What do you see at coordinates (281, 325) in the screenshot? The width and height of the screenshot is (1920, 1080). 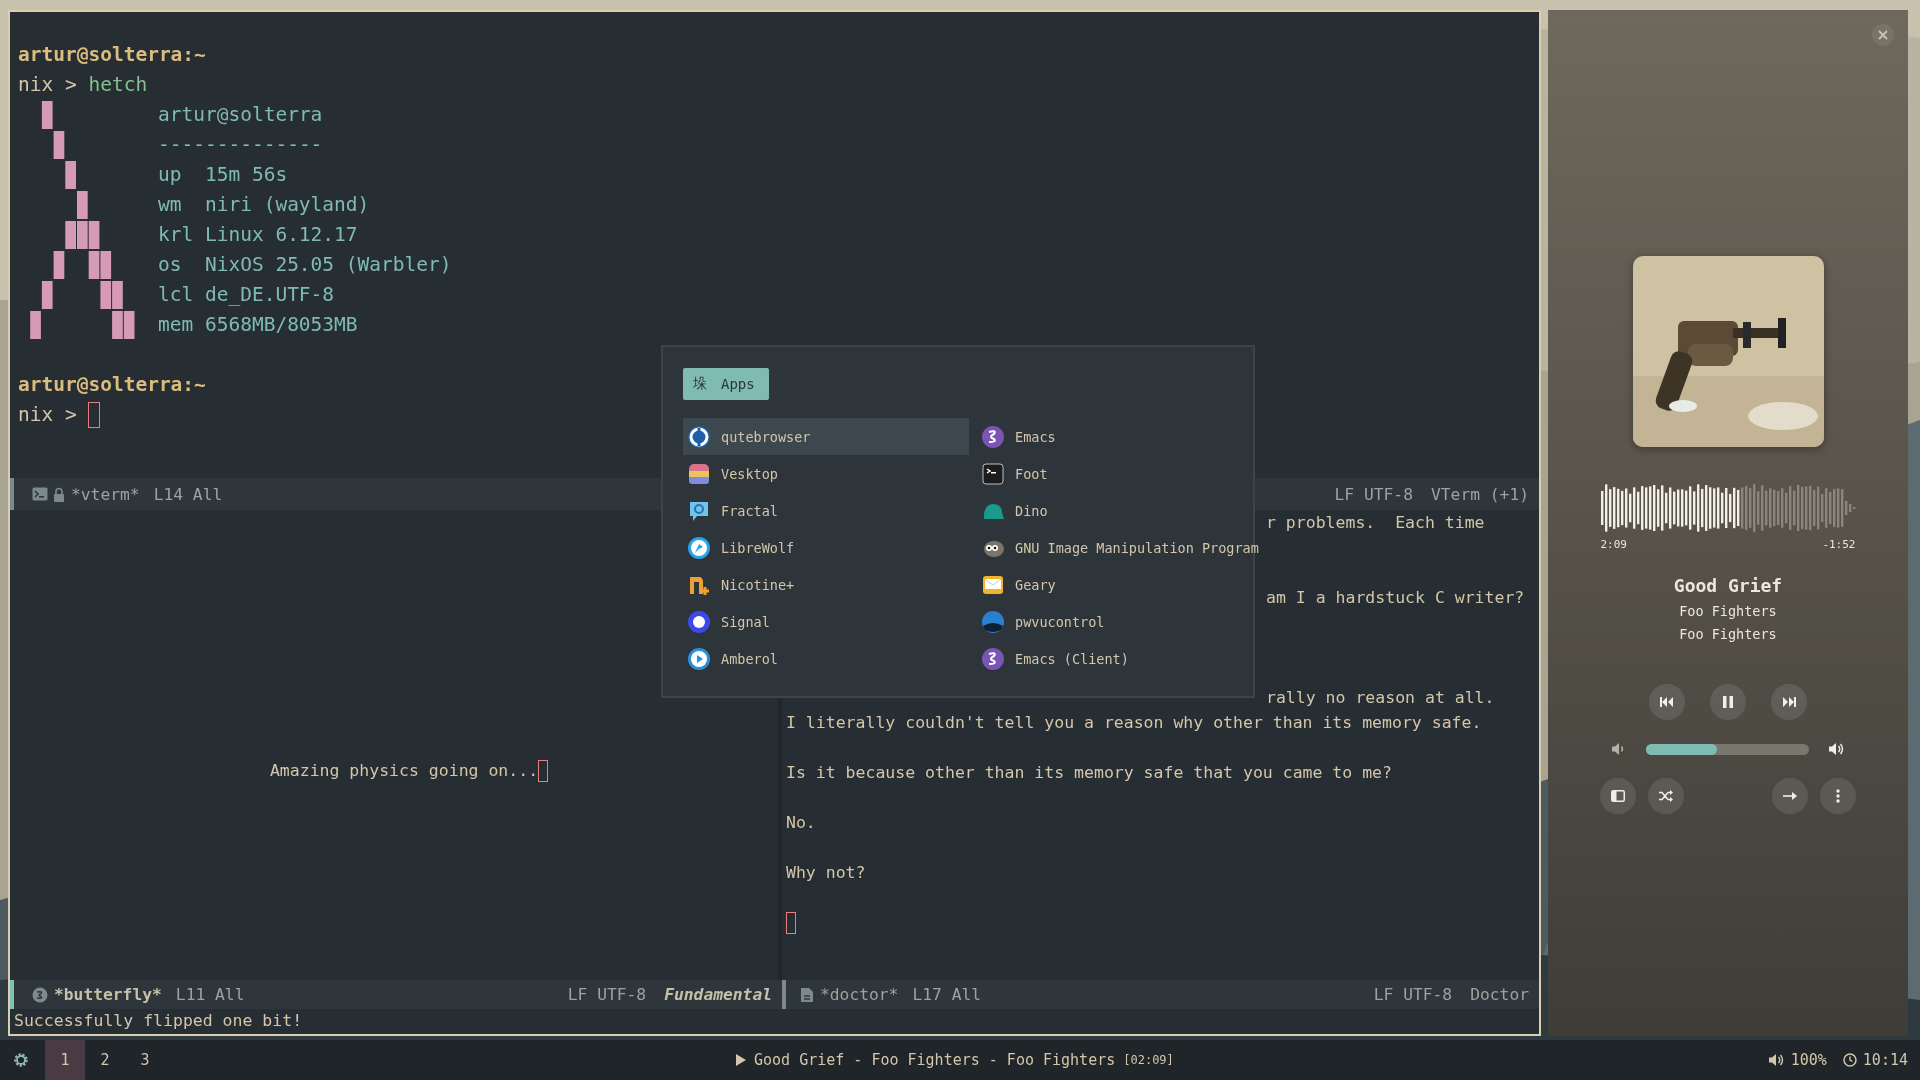 I see `fetch-value: 6568MB/8053MB` at bounding box center [281, 325].